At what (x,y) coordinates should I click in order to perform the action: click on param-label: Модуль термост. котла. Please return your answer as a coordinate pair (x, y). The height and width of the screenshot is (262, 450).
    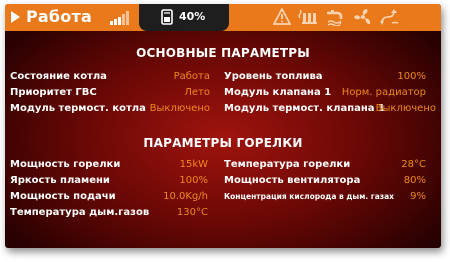
    Looking at the image, I should click on (78, 108).